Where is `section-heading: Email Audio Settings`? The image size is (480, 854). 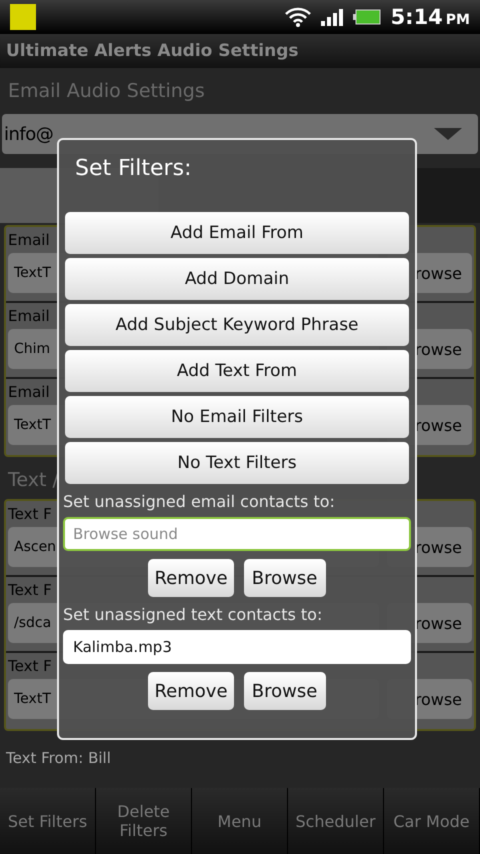
section-heading: Email Audio Settings is located at coordinates (106, 92).